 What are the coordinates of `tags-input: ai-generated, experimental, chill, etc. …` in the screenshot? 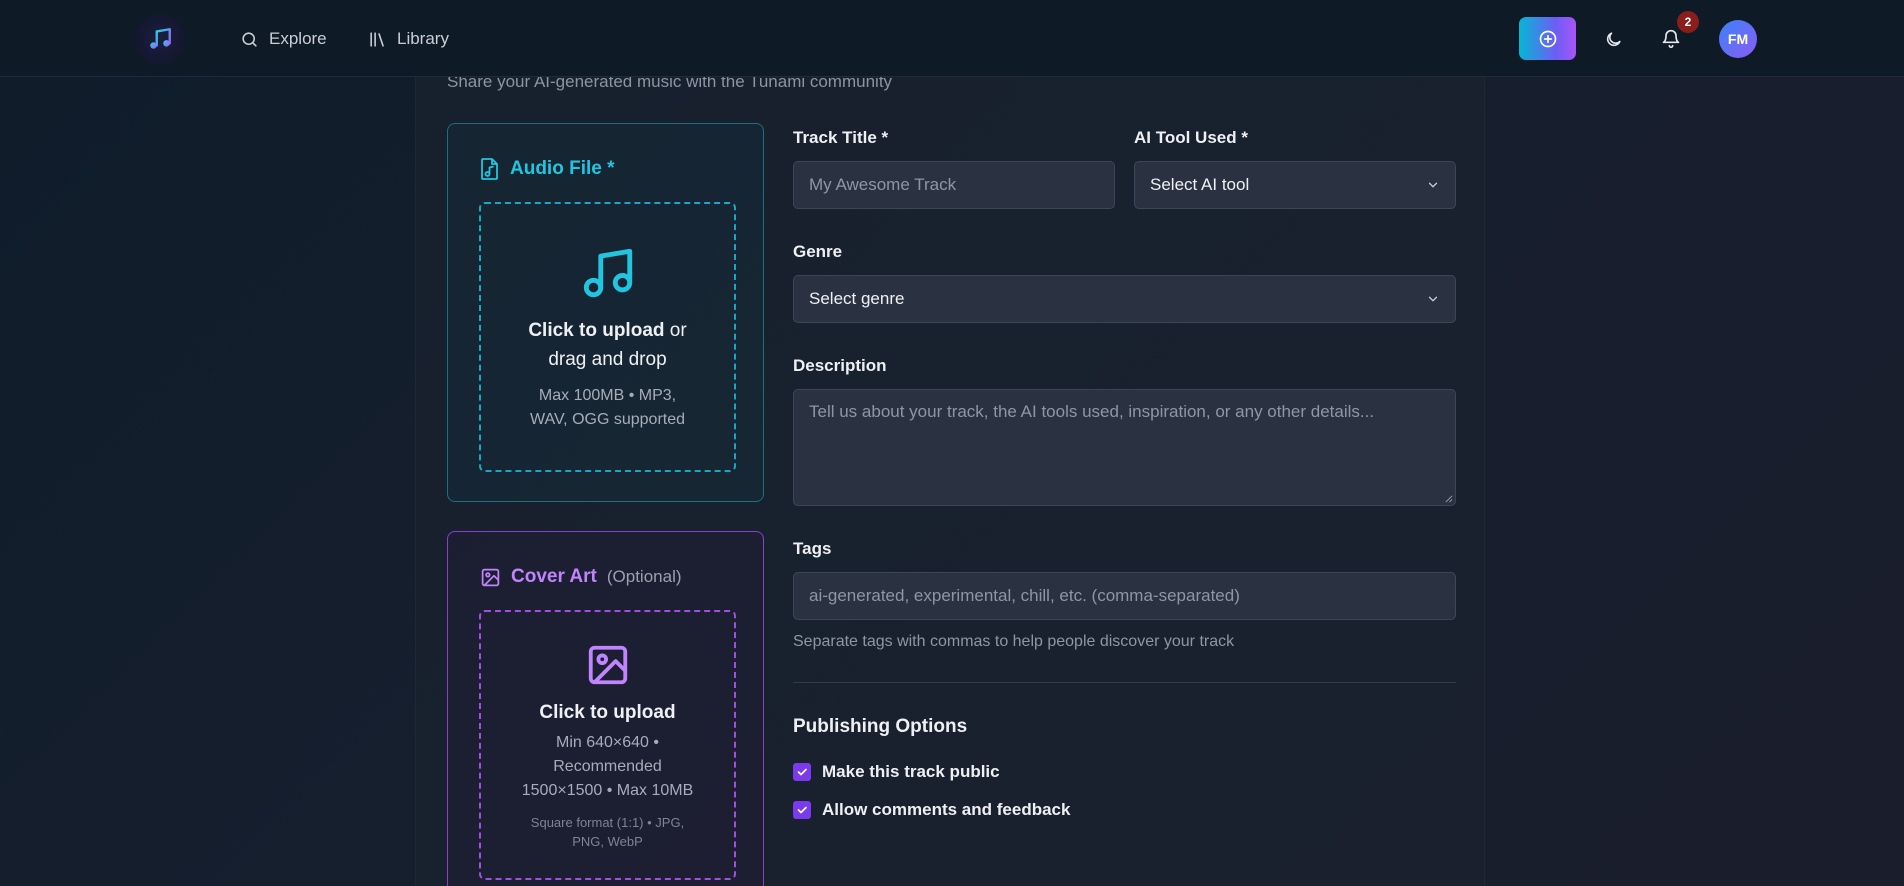 It's located at (1124, 596).